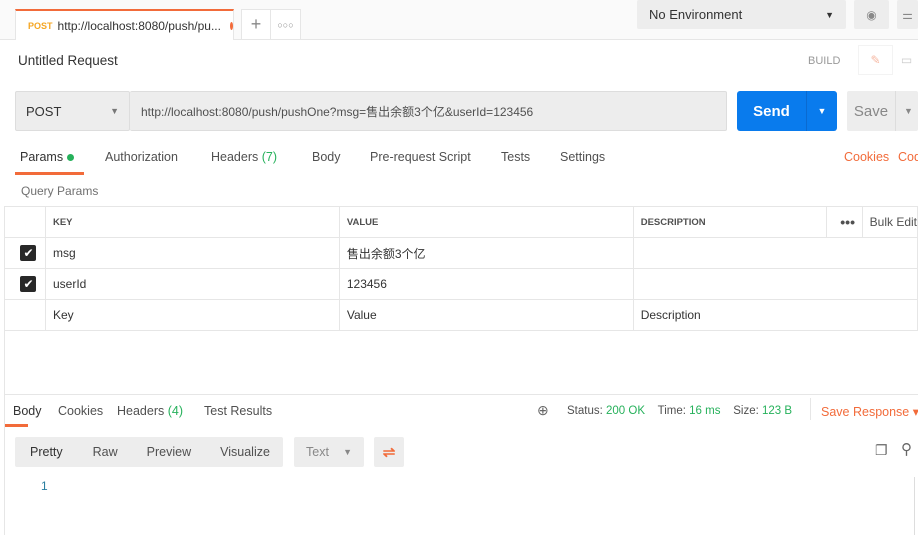 This screenshot has width=918, height=535. Describe the element at coordinates (582, 157) in the screenshot. I see `tab-settings: Settings` at that location.